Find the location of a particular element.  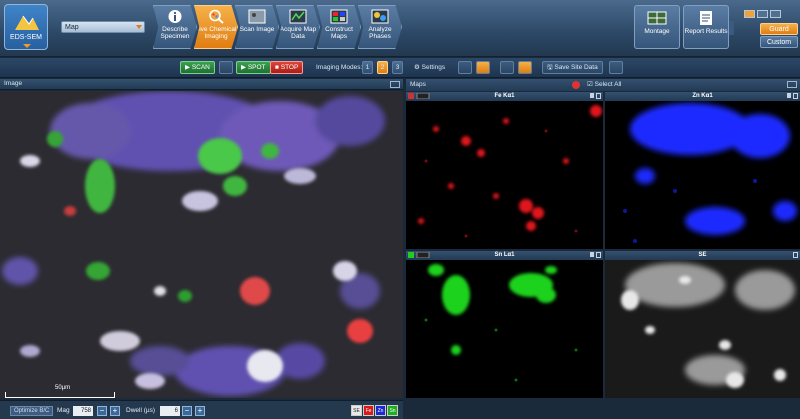

report-results-button: Report Results is located at coordinates (708, 27).